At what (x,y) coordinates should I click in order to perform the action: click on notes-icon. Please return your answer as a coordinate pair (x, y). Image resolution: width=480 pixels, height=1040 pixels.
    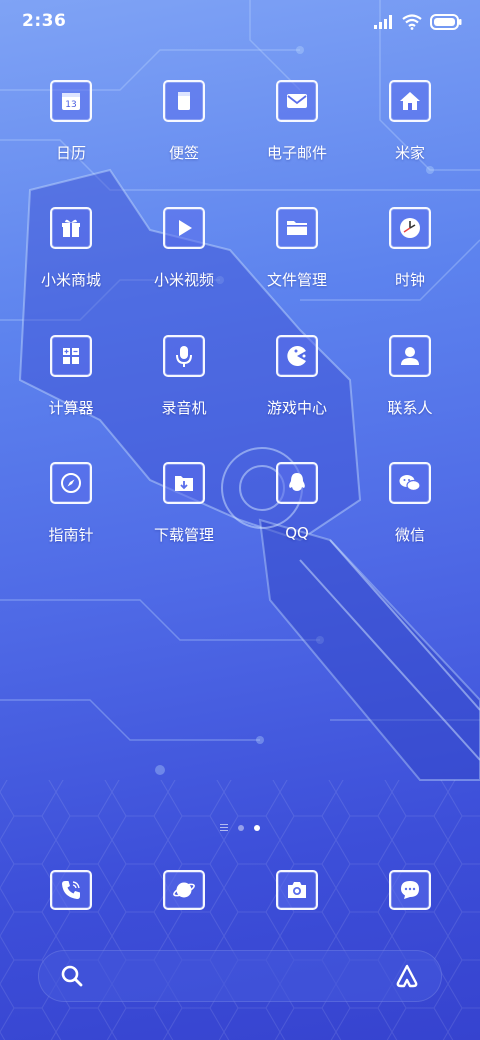
    Looking at the image, I should click on (184, 101).